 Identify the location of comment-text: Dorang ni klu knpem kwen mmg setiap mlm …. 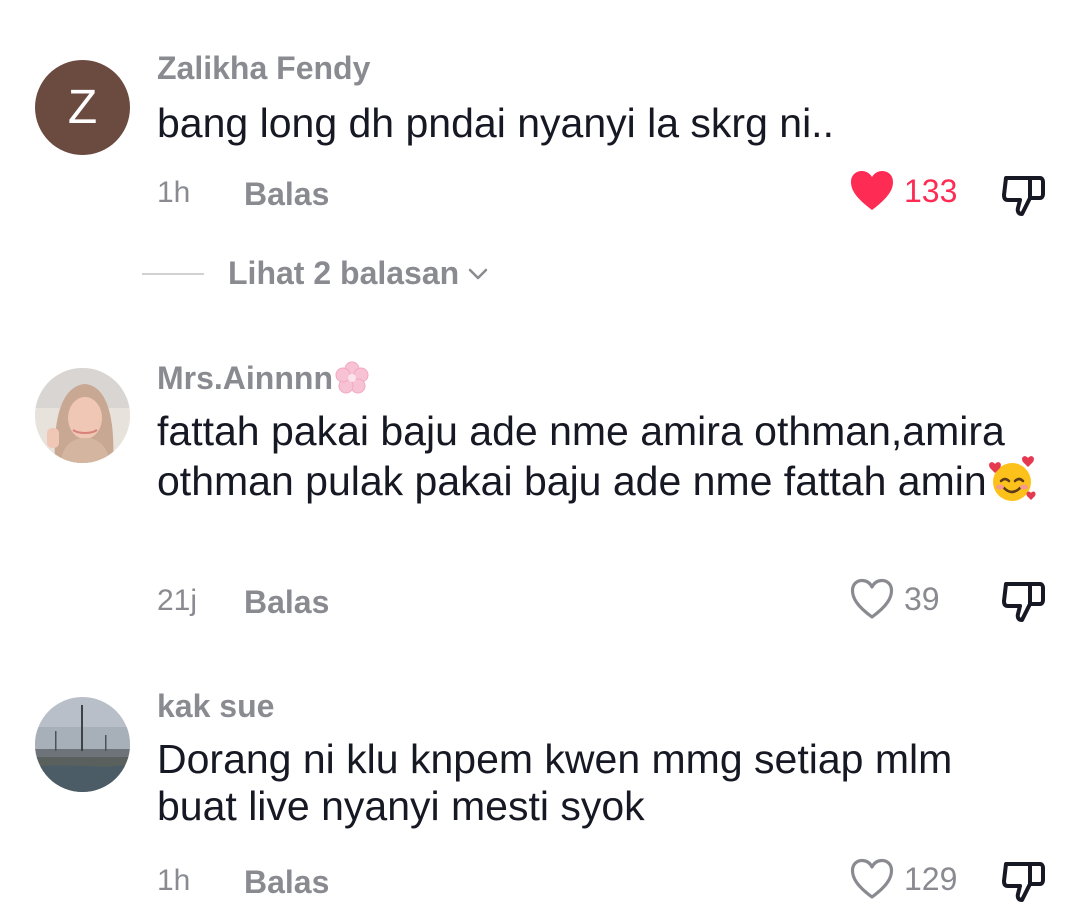
(597, 783).